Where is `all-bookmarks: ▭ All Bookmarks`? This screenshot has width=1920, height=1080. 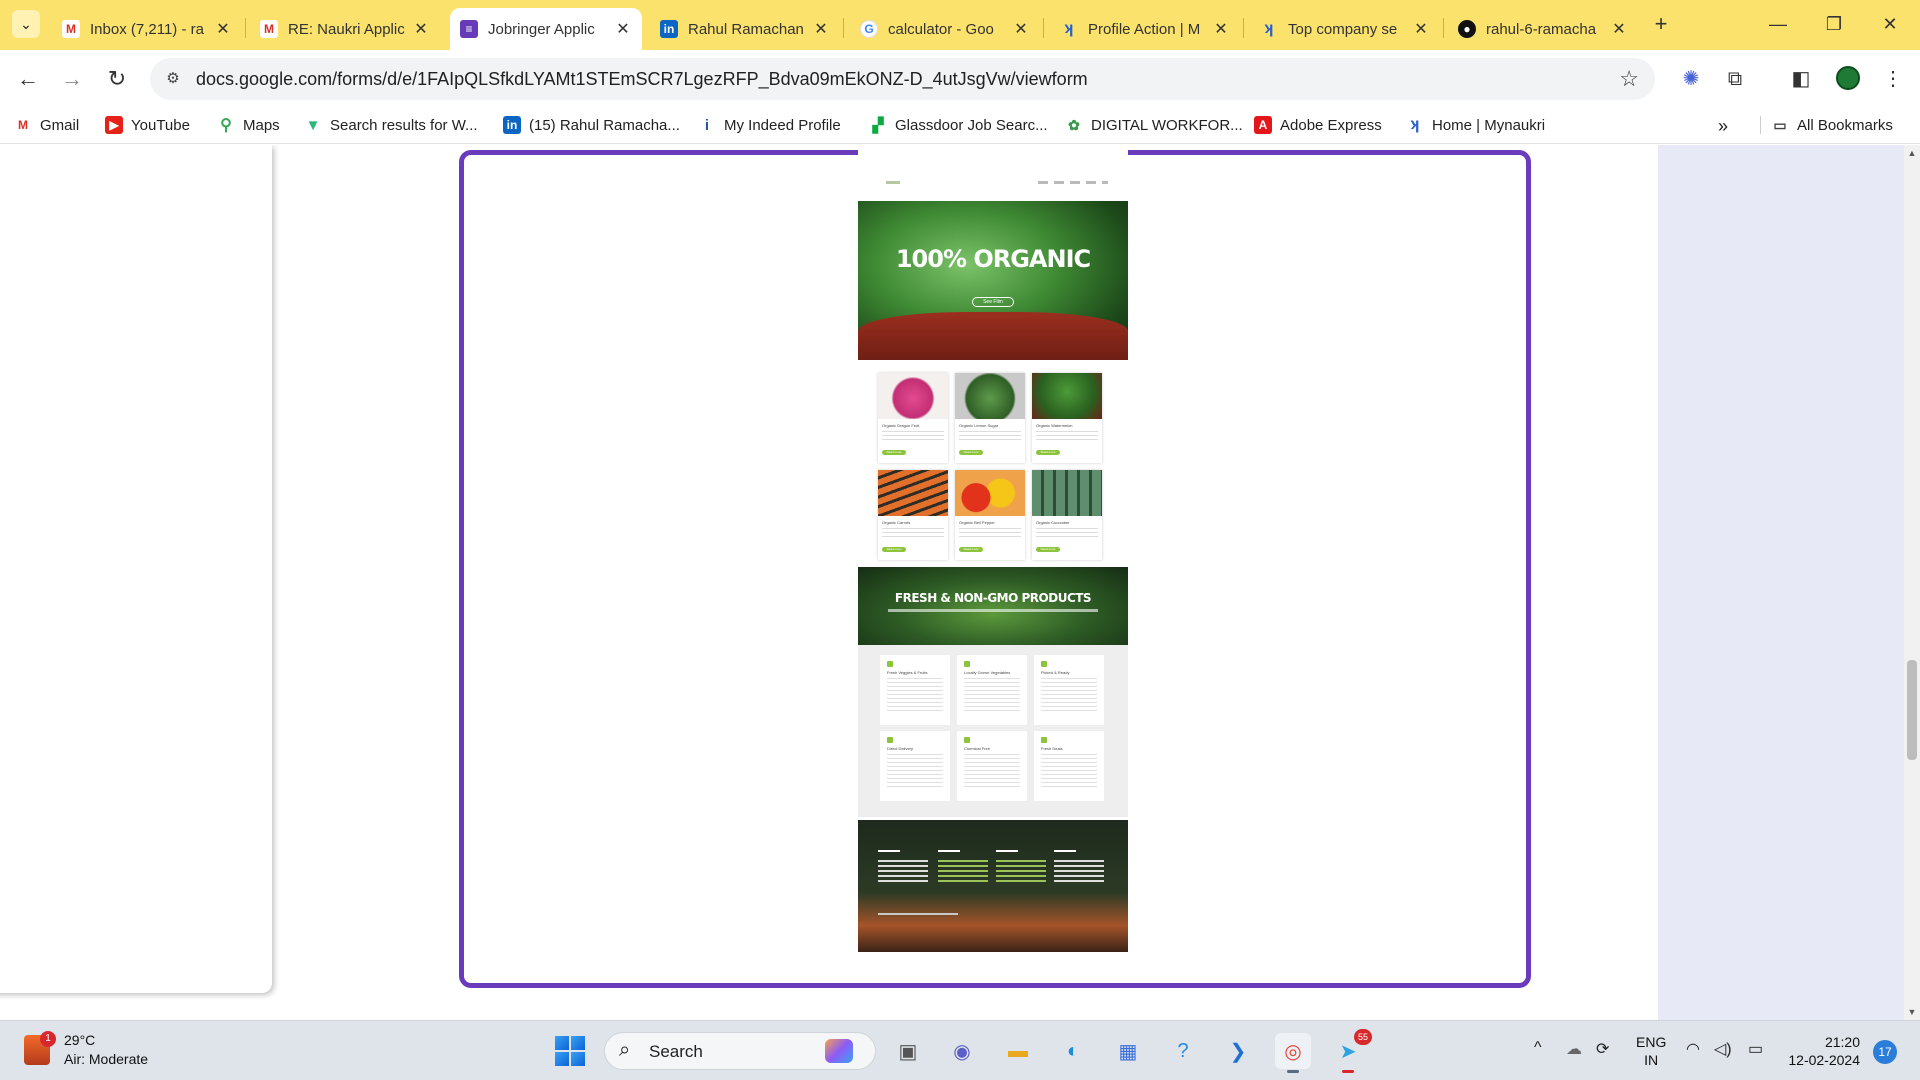 all-bookmarks: ▭ All Bookmarks is located at coordinates (1826, 125).